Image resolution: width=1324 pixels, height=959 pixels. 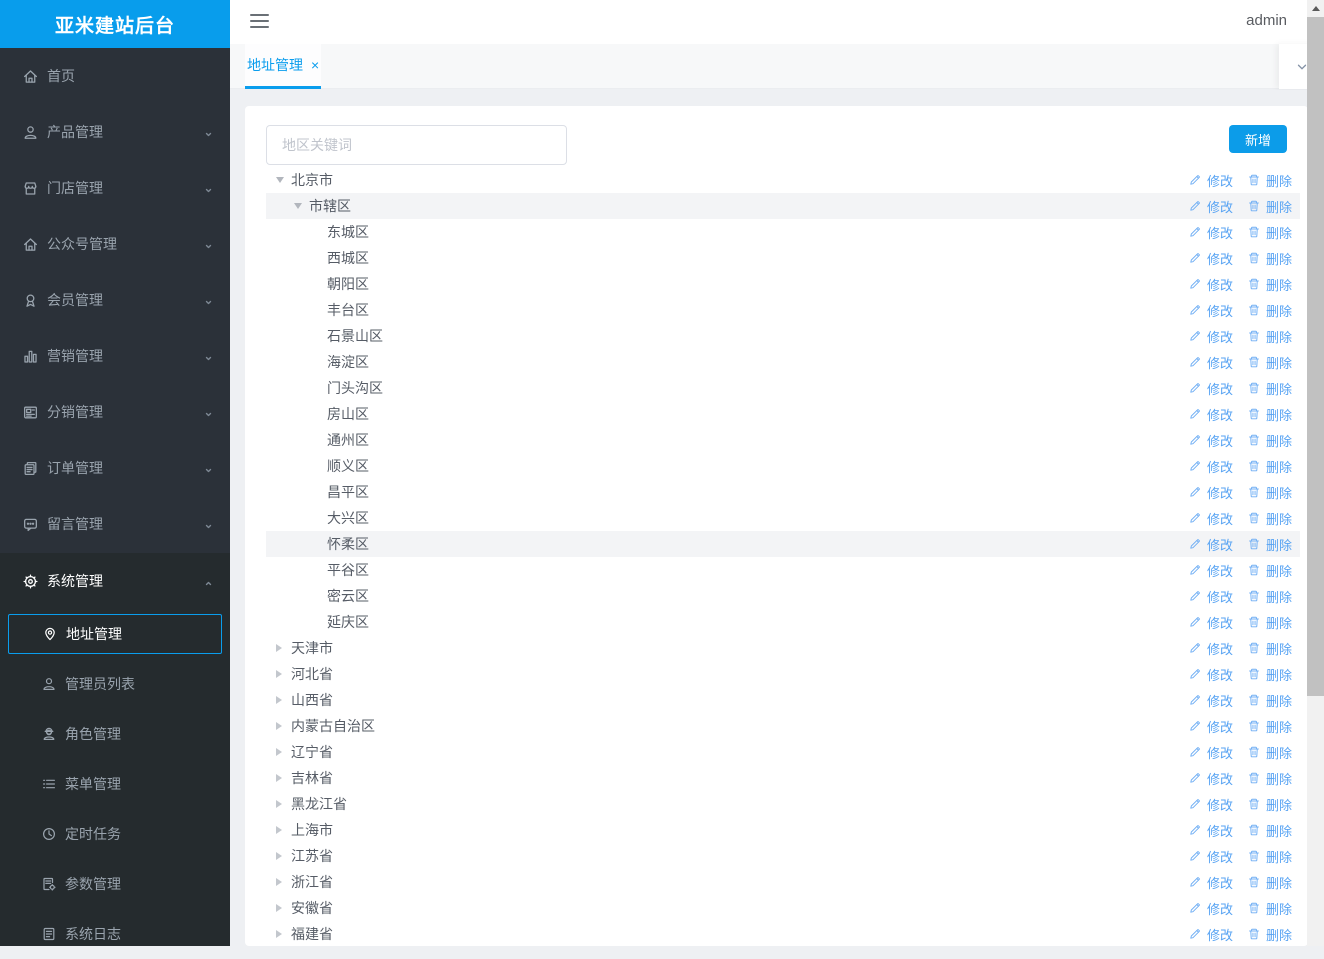 I want to click on tree-row: 市辖区 修改 删除, so click(x=783, y=206).